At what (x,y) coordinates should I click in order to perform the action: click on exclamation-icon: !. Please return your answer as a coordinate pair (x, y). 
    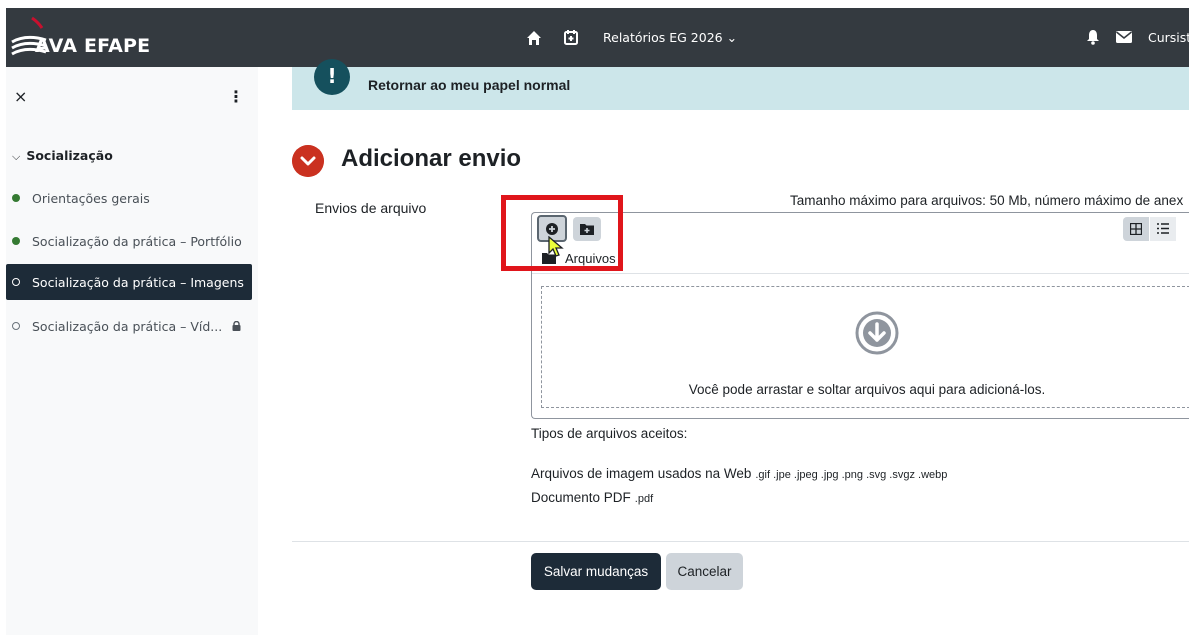
    Looking at the image, I should click on (332, 77).